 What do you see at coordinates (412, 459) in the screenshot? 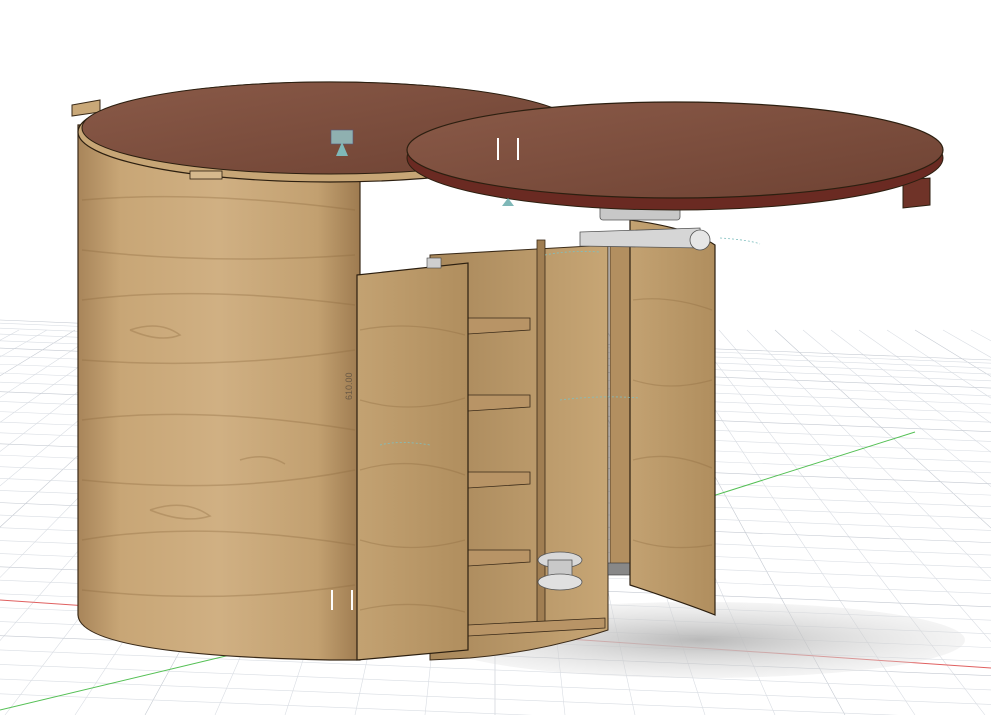
I see `left-door` at bounding box center [412, 459].